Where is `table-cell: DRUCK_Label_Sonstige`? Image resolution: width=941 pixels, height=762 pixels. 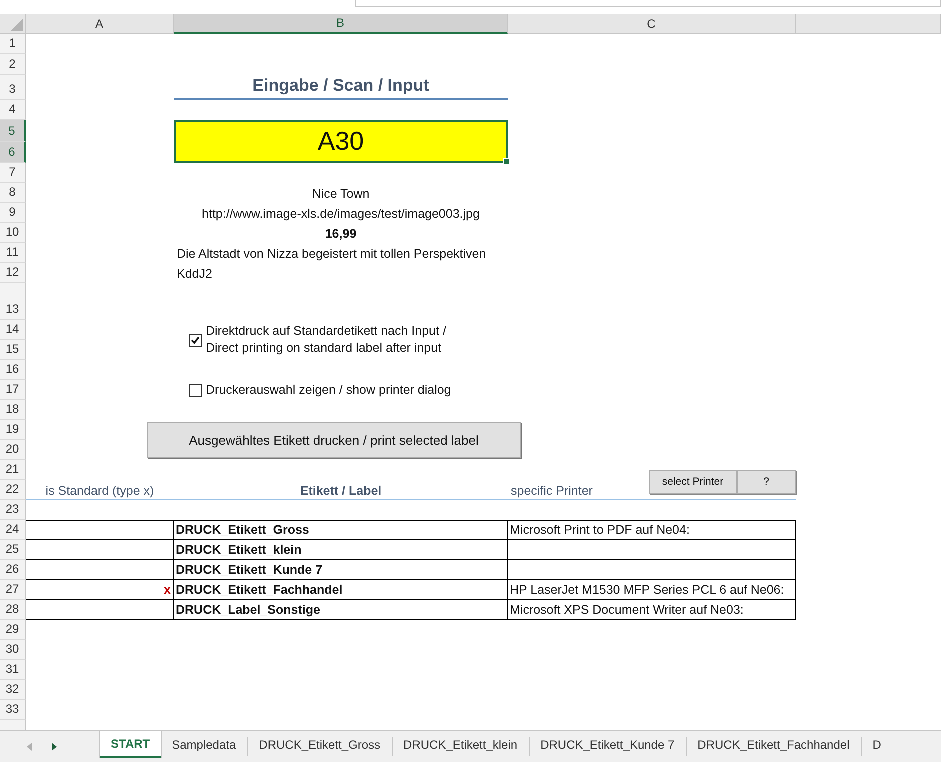
table-cell: DRUCK_Label_Sonstige is located at coordinates (341, 610).